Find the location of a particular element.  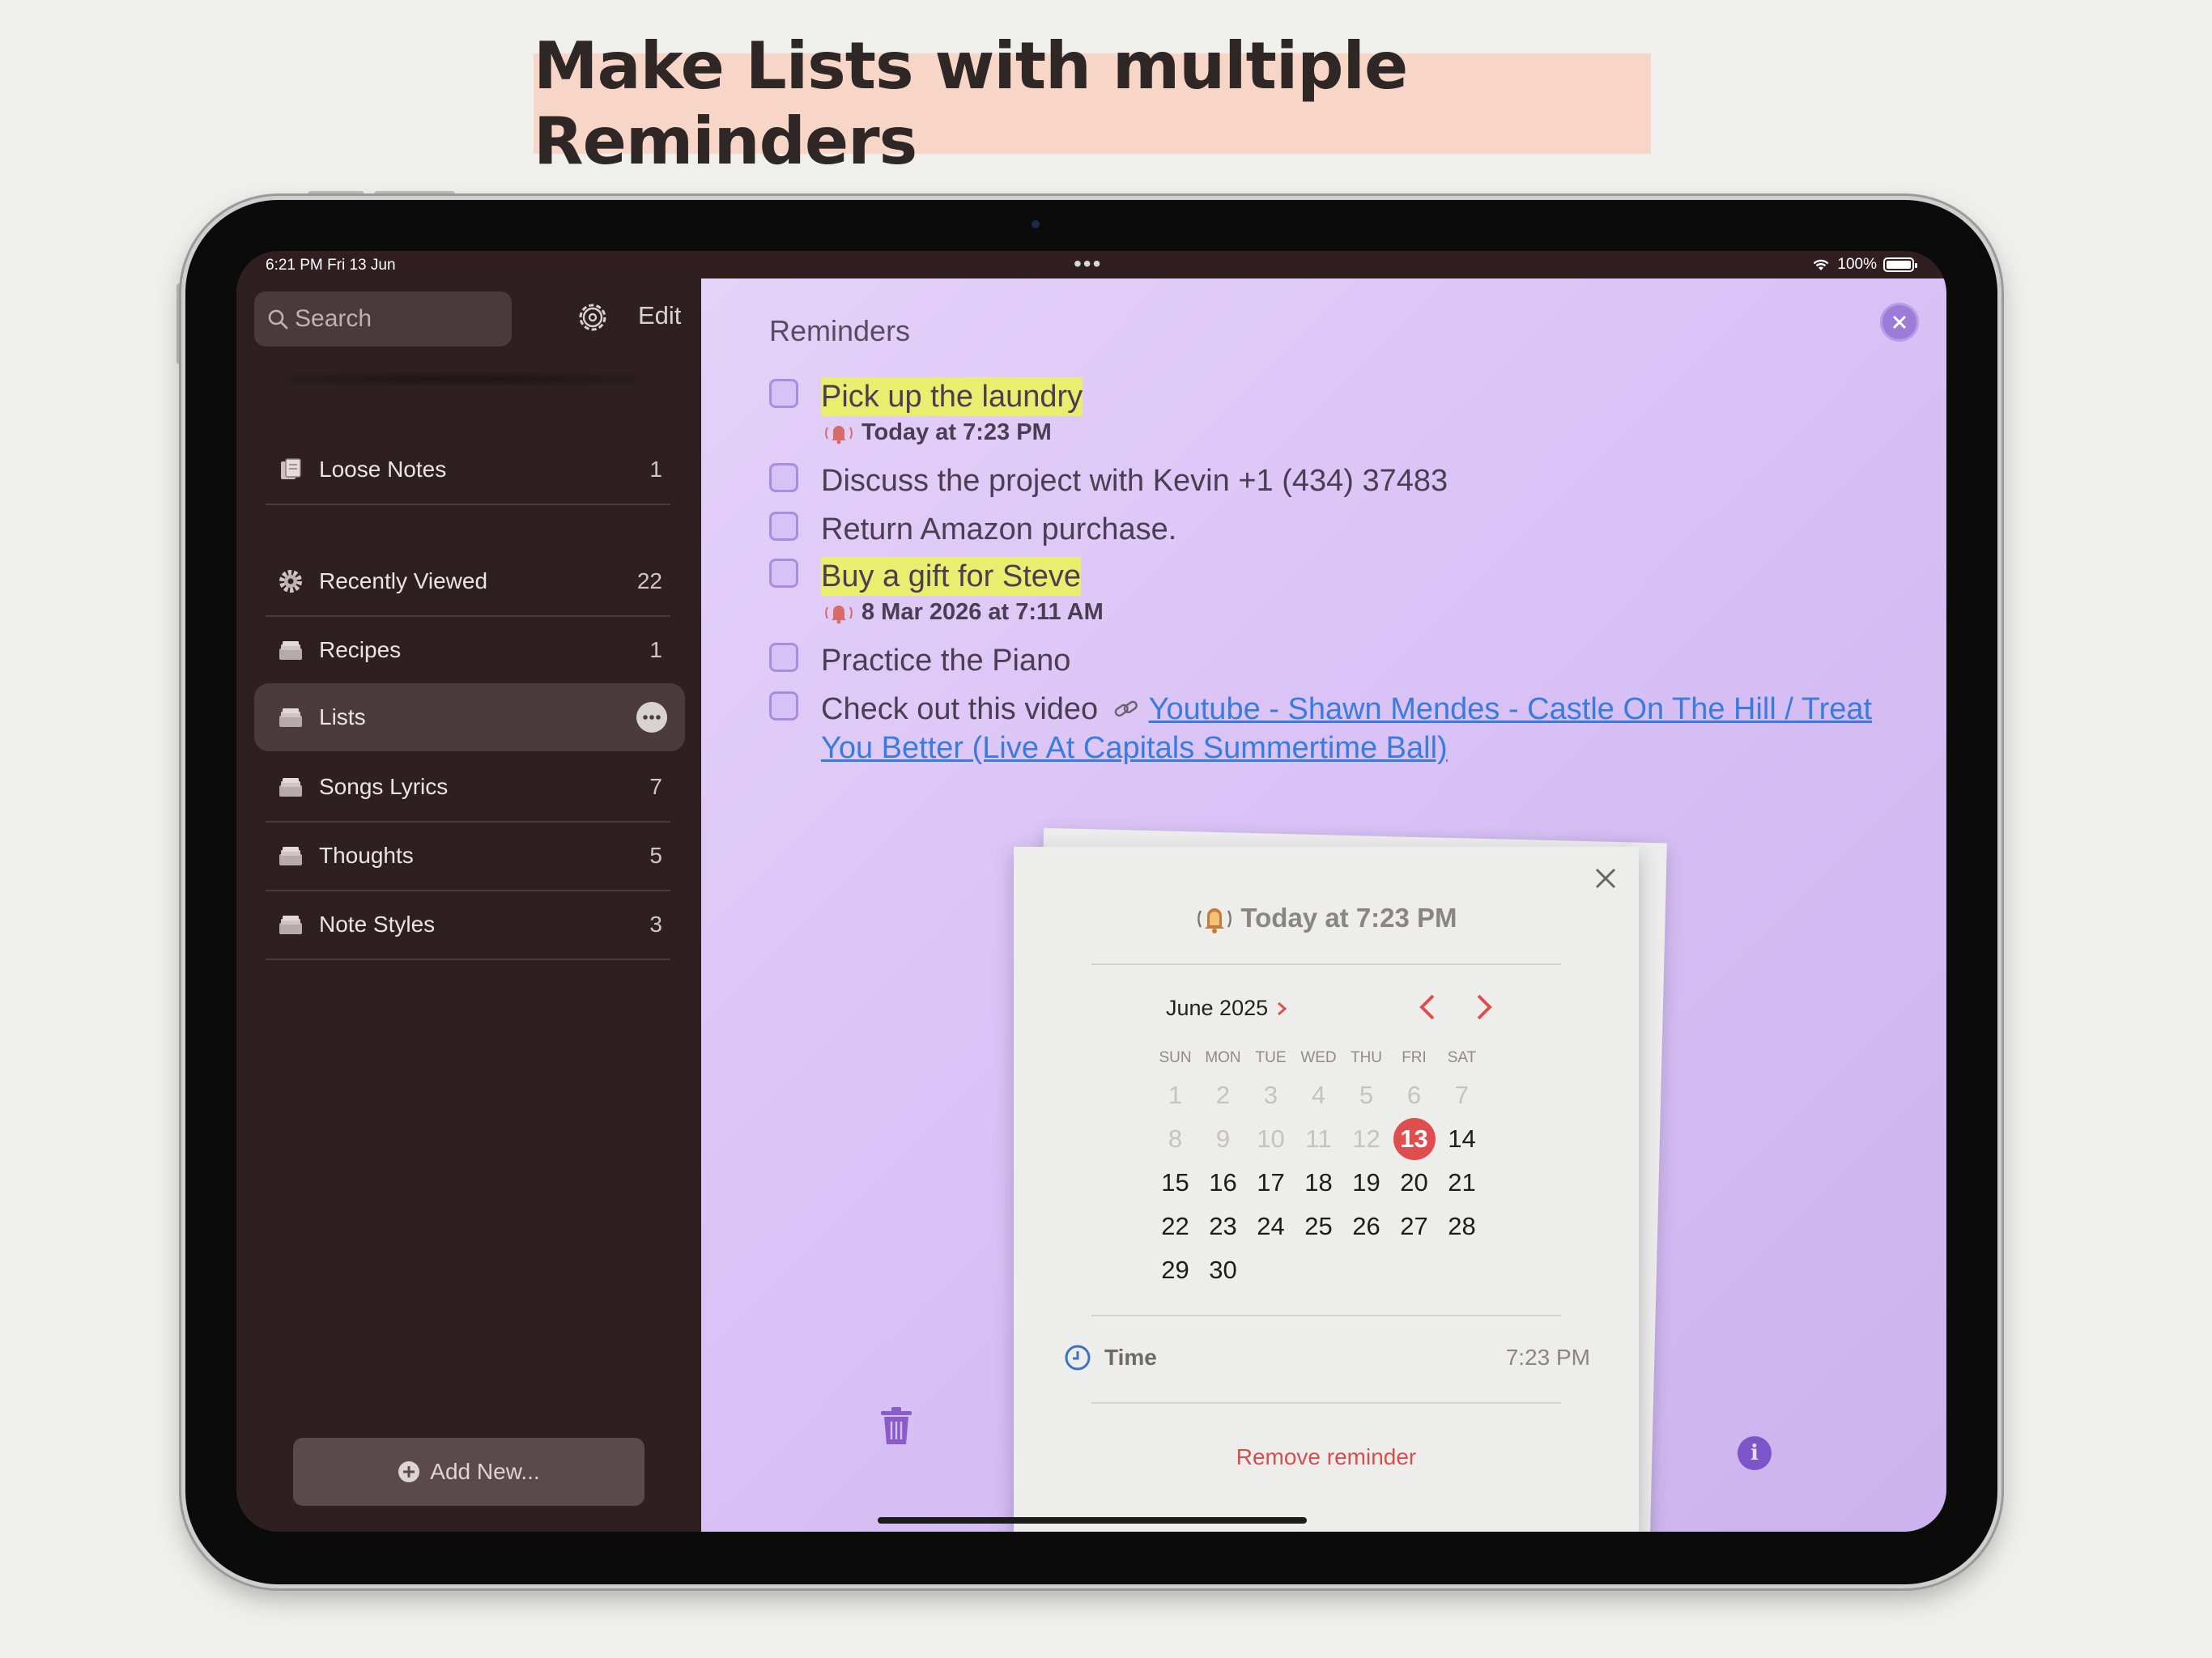

calendar-day: 18 is located at coordinates (1319, 1183).